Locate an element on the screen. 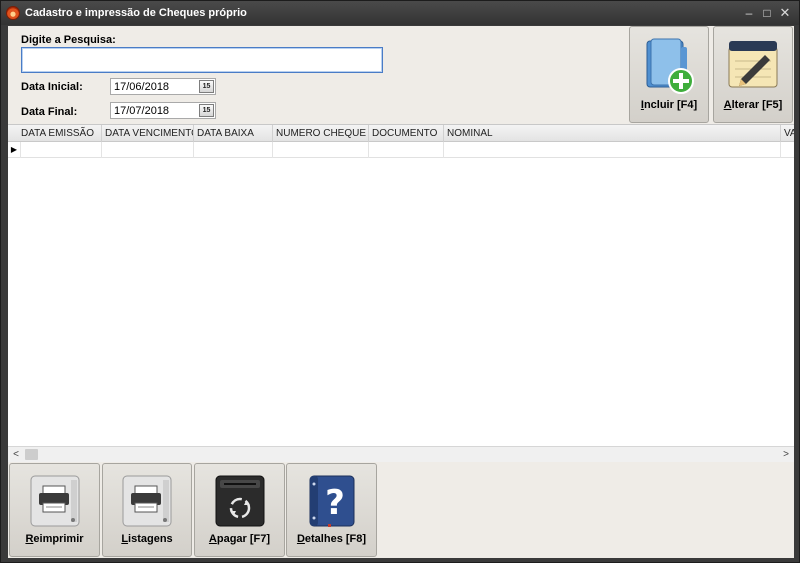 This screenshot has width=800, height=563. window-title: Cadastro e impressão de Cheques próprio is located at coordinates (136, 13).